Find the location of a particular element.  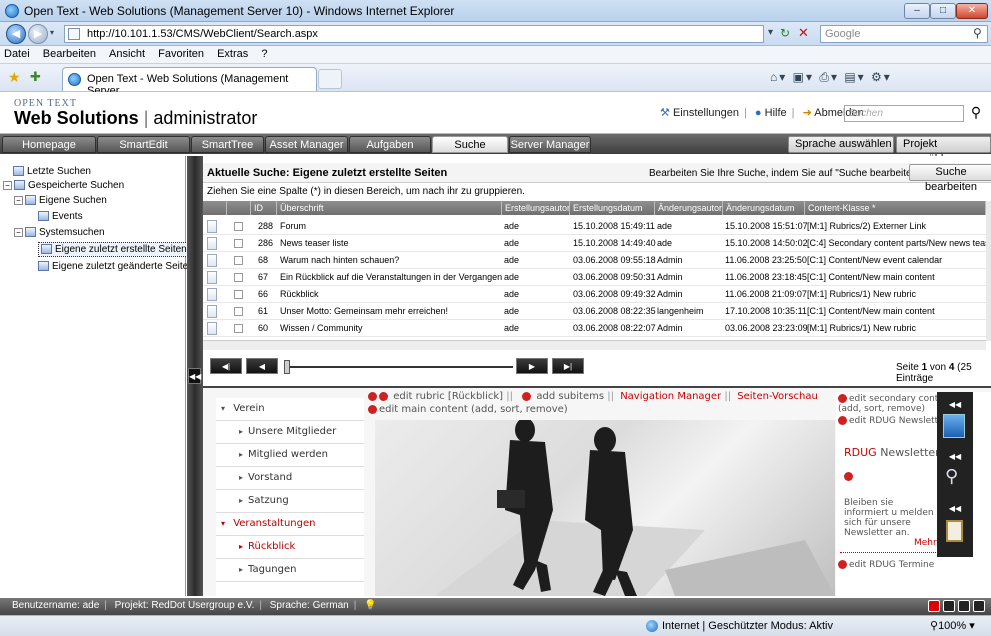

preview-nav-item: ▸ Vorstand is located at coordinates (290, 478).